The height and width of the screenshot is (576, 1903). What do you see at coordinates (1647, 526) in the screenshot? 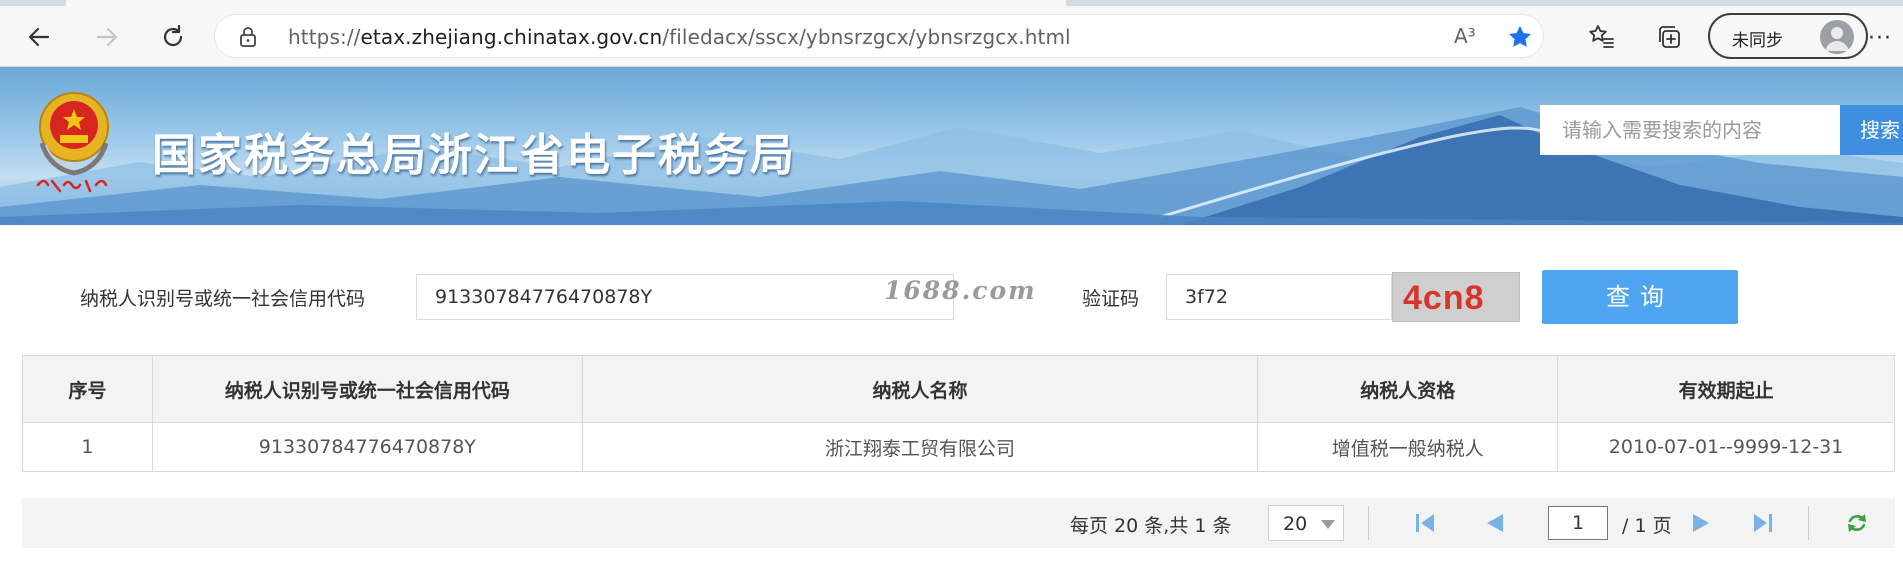
I see `total-pages: / 1 页` at bounding box center [1647, 526].